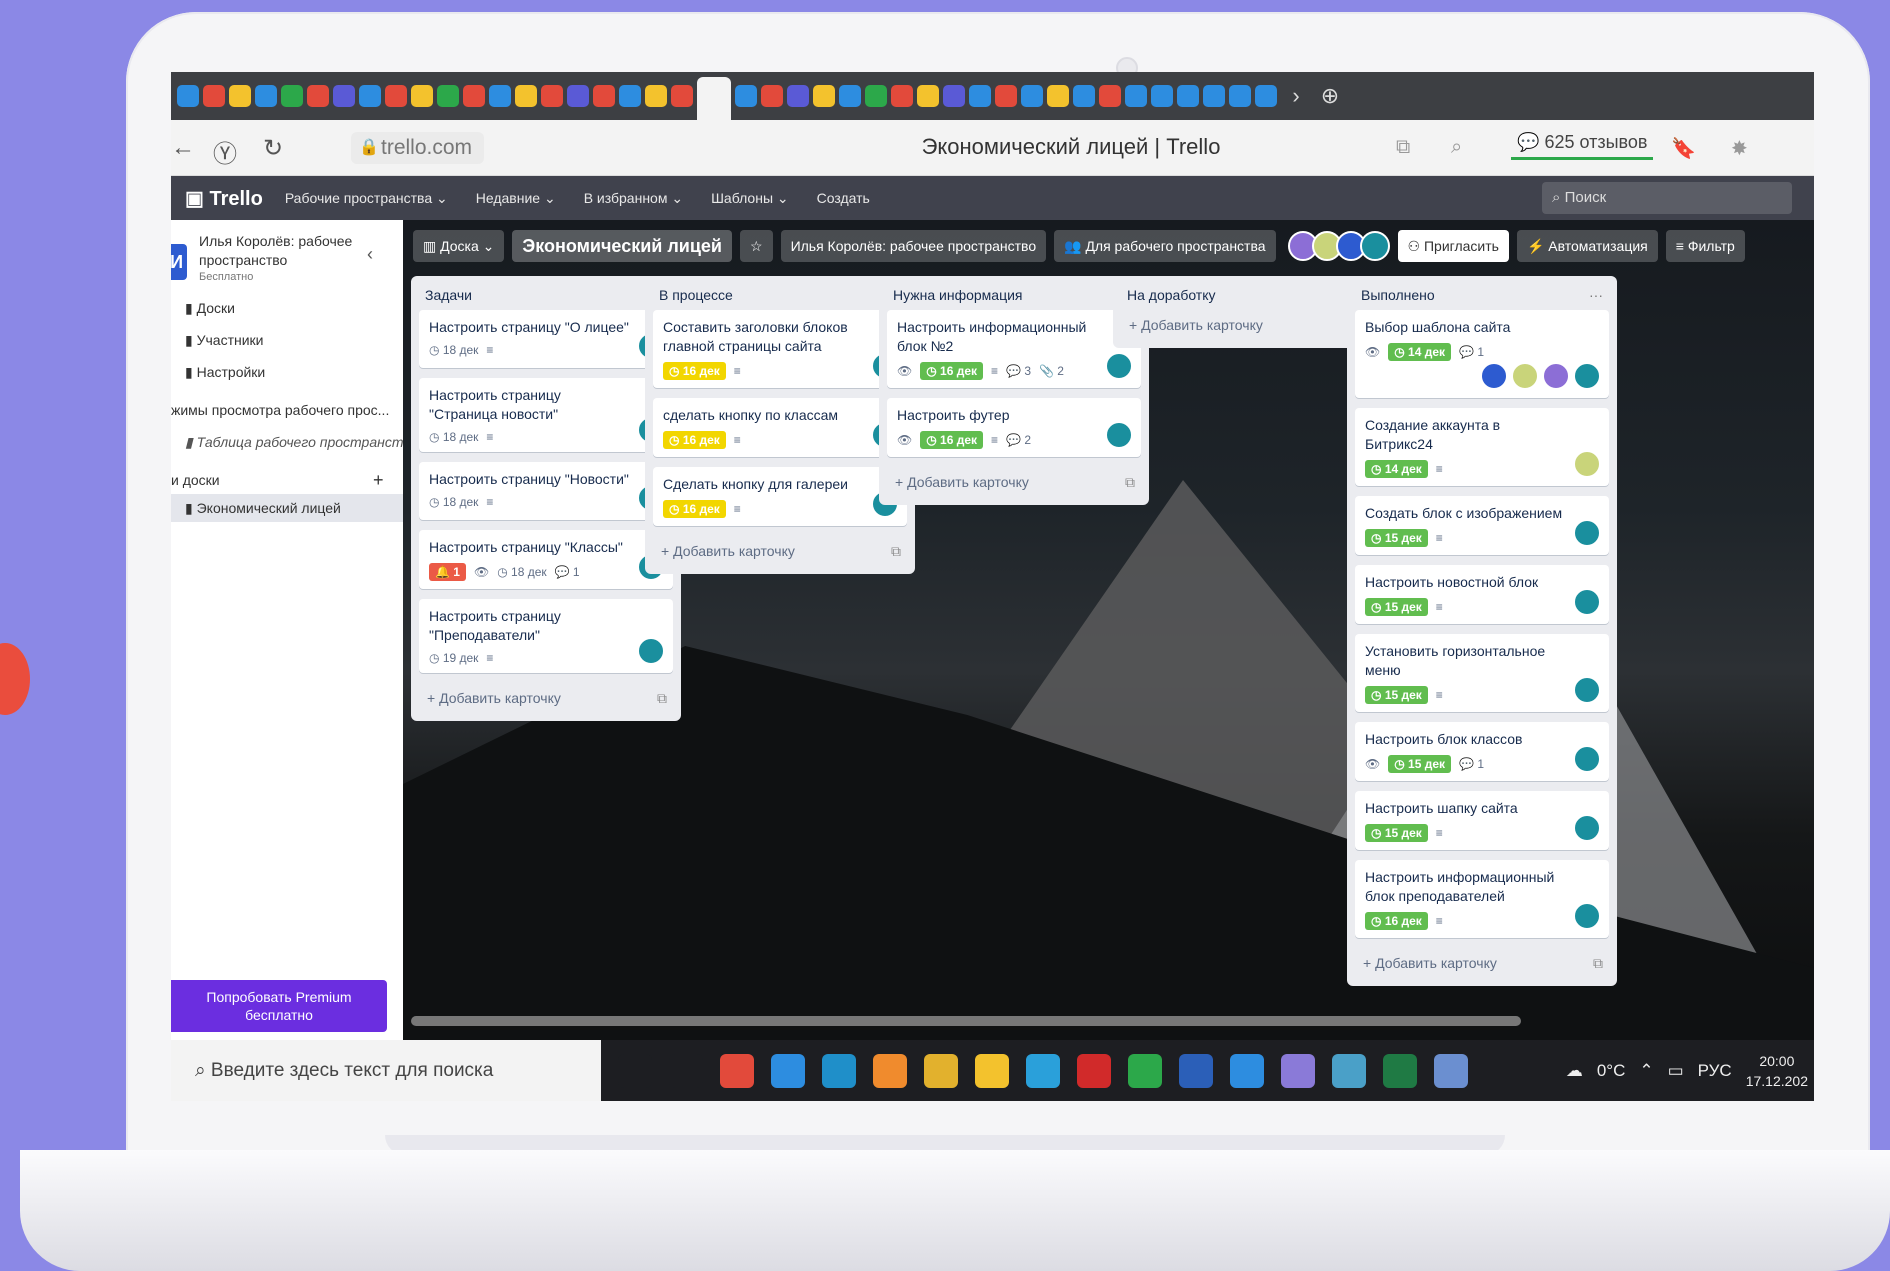 This screenshot has width=1890, height=1271. Describe the element at coordinates (224, 198) in the screenshot. I see `trello-logo: ▣ Trello` at that location.